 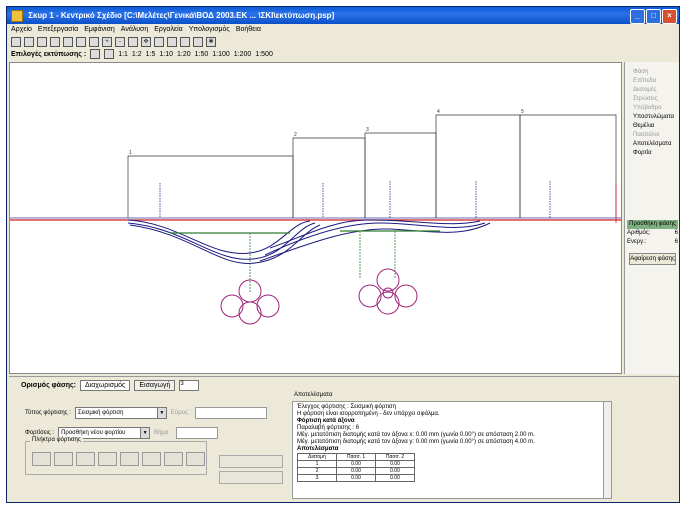 What do you see at coordinates (637, 16) in the screenshot?
I see `minimize-button: _` at bounding box center [637, 16].